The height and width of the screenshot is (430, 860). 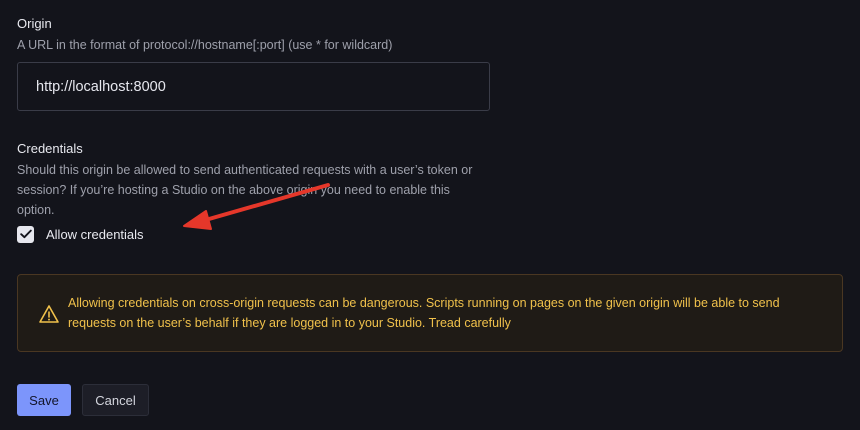 I want to click on allow-credentials-row: Allow credentials, so click(x=80, y=234).